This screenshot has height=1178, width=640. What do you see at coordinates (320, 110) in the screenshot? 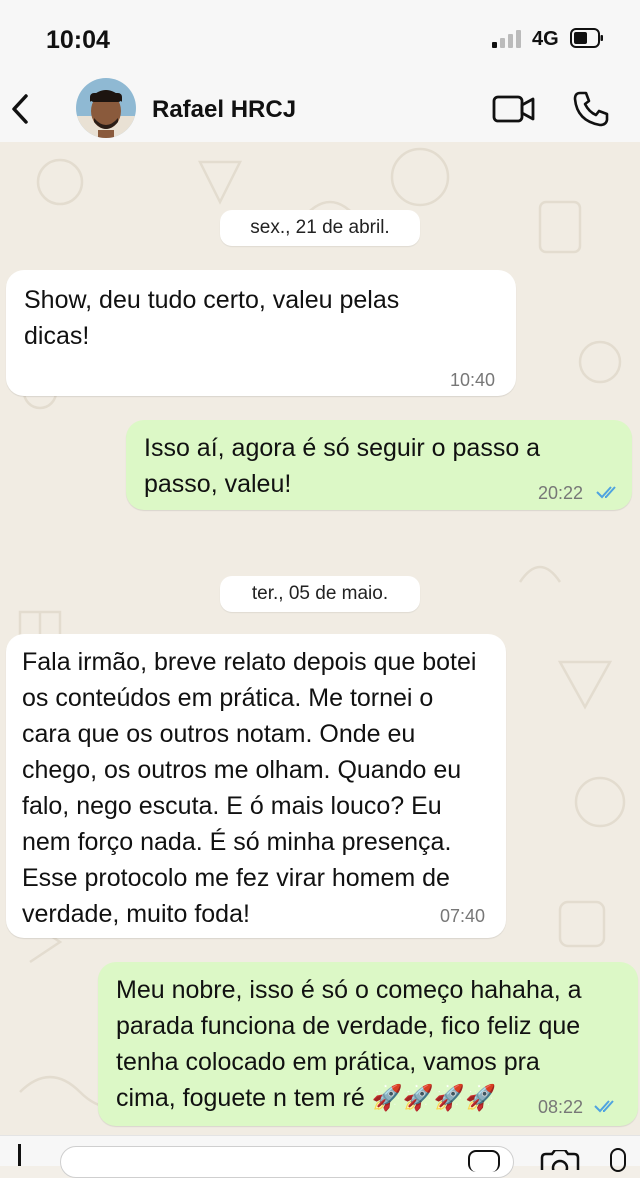
I see `chat-header: Rafael HRCJ` at bounding box center [320, 110].